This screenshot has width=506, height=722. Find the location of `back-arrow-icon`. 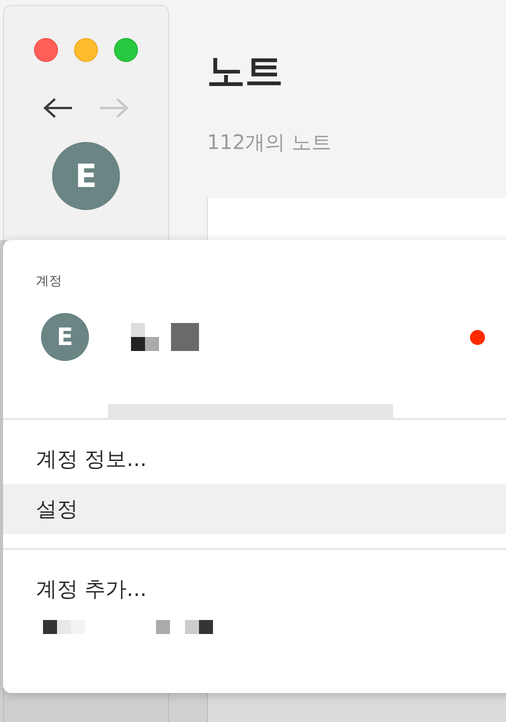

back-arrow-icon is located at coordinates (58, 108).